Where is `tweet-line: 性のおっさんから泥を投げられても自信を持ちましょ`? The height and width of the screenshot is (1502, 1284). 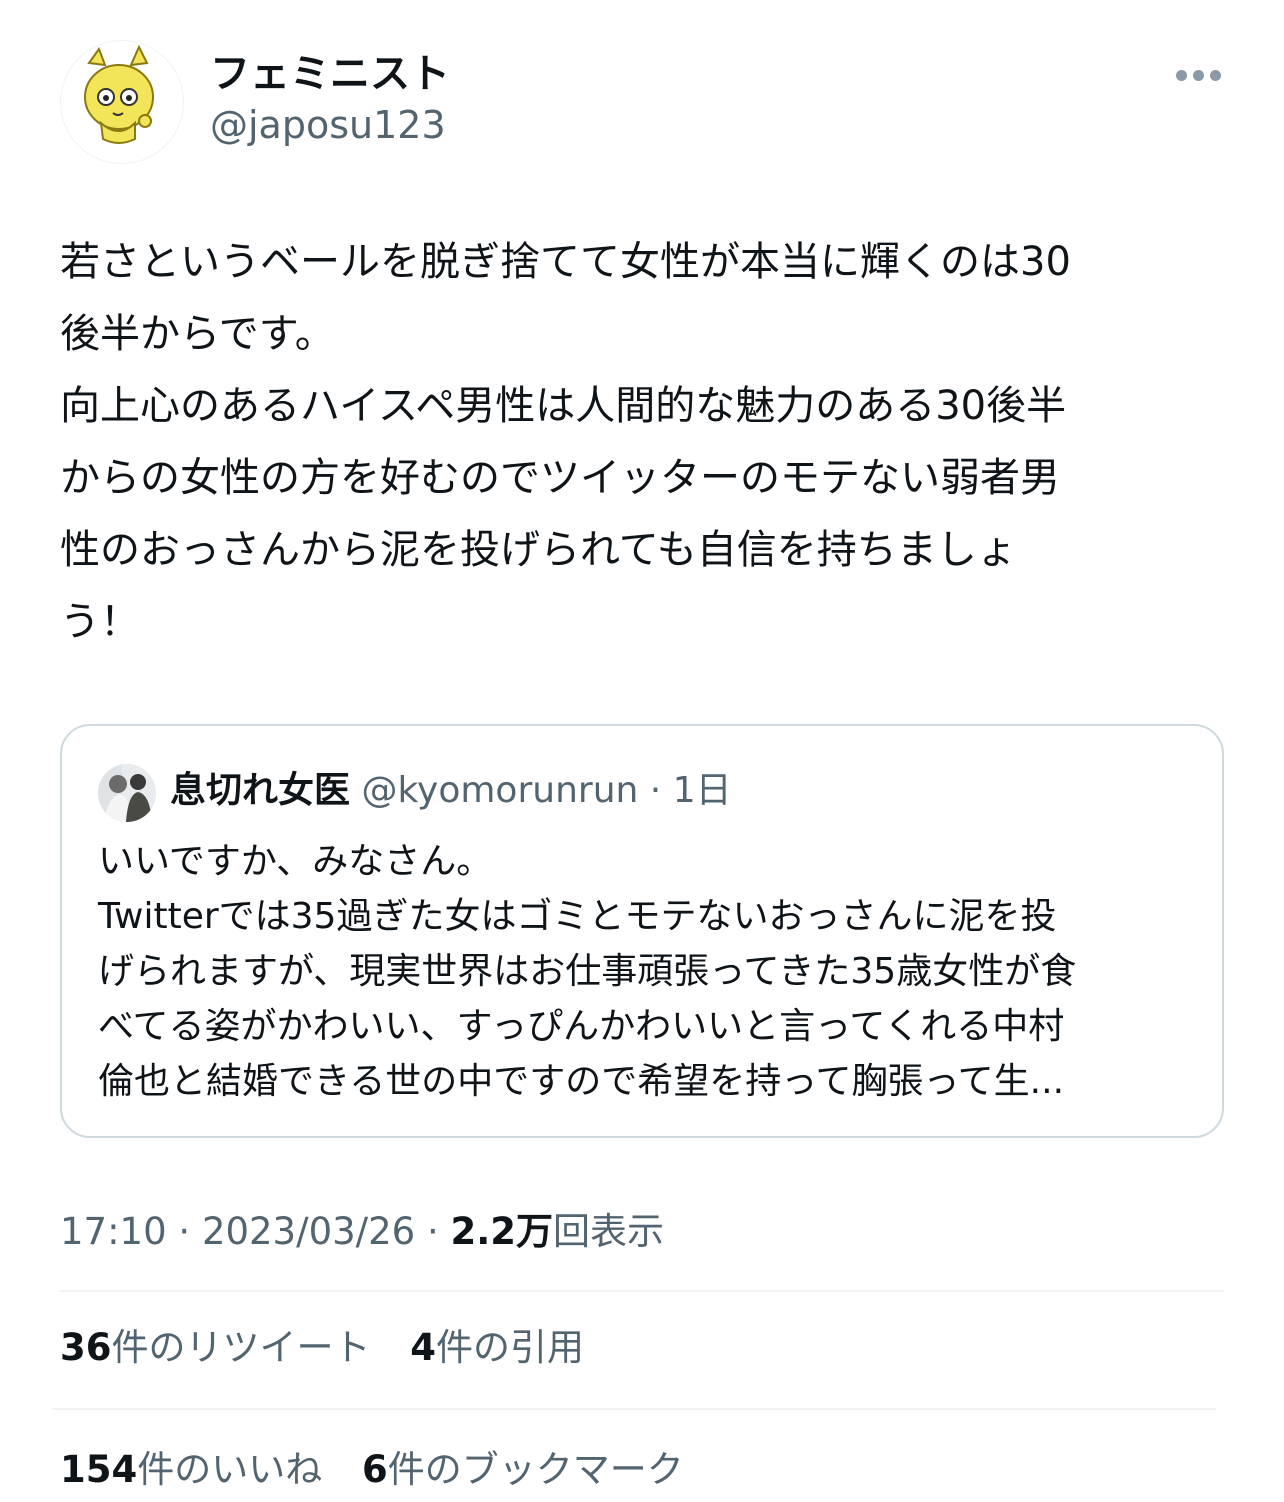
tweet-line: 性のおっさんから泥を投げられても自信を持ちましょ is located at coordinates (538, 550).